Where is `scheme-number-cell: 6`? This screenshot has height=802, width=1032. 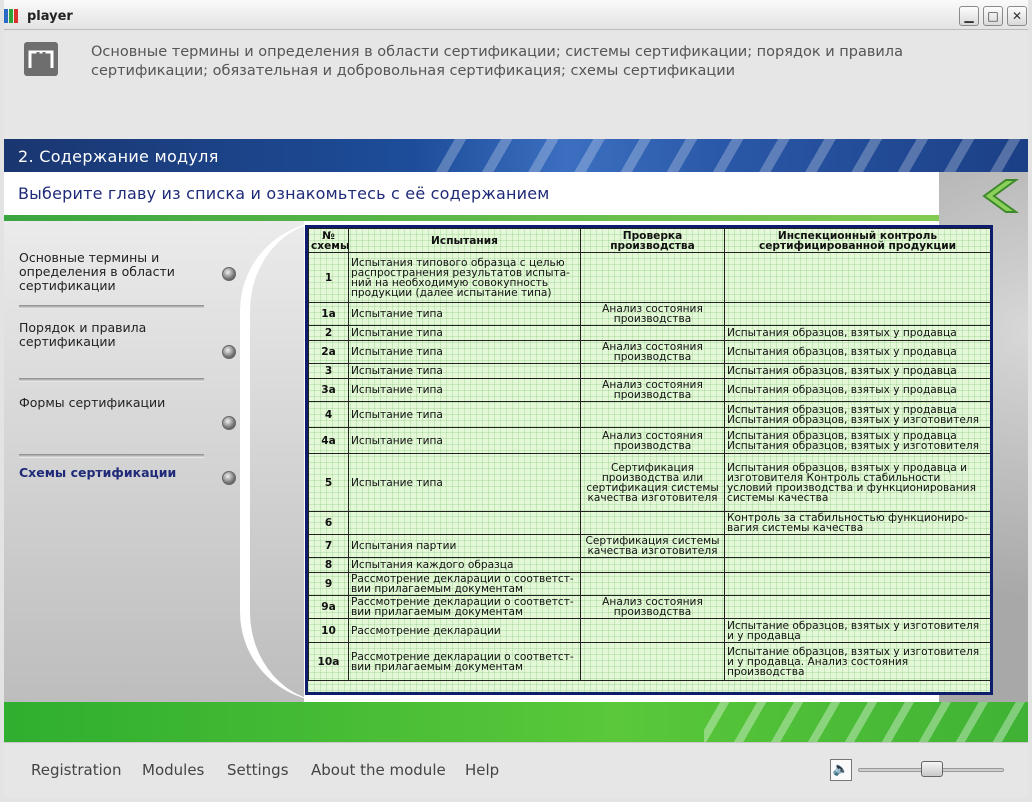 scheme-number-cell: 6 is located at coordinates (328, 523).